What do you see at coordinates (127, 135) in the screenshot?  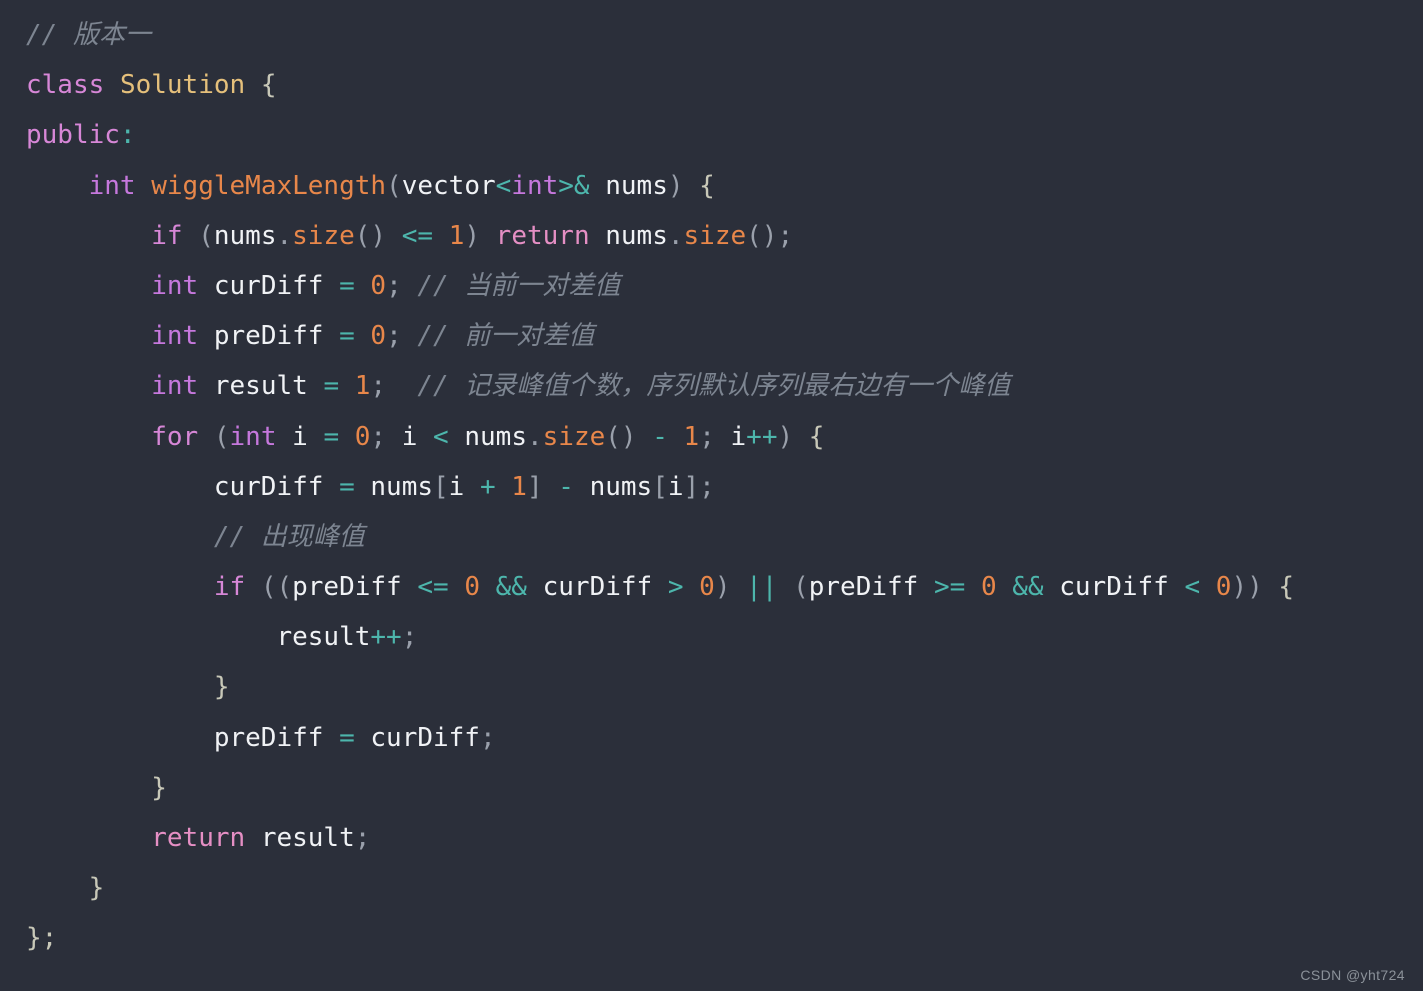 I see `code-token: :` at bounding box center [127, 135].